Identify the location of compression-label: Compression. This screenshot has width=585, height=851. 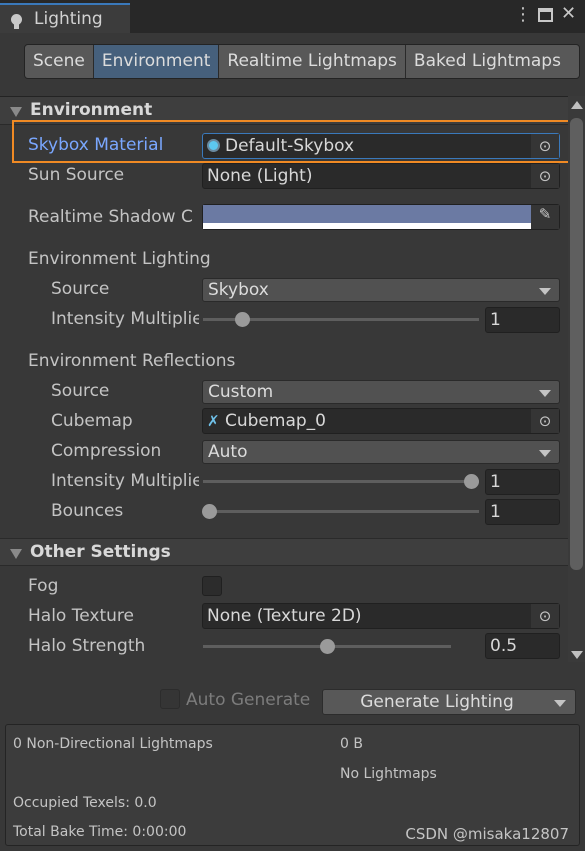
(106, 451).